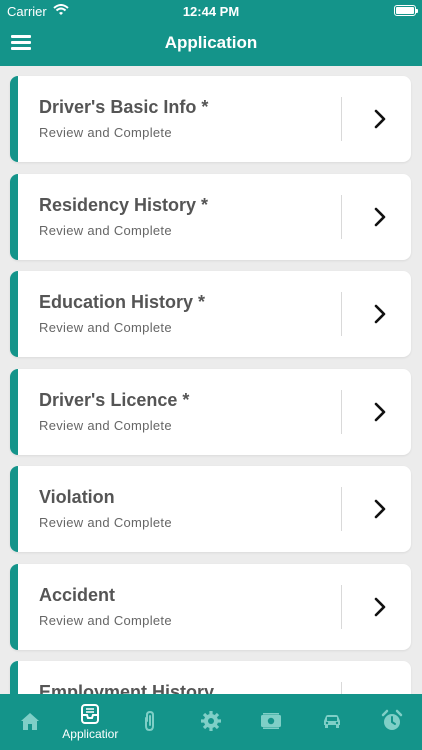 Image resolution: width=422 pixels, height=750 pixels. I want to click on section-card: Residency History * Review and Complete, so click(210, 216).